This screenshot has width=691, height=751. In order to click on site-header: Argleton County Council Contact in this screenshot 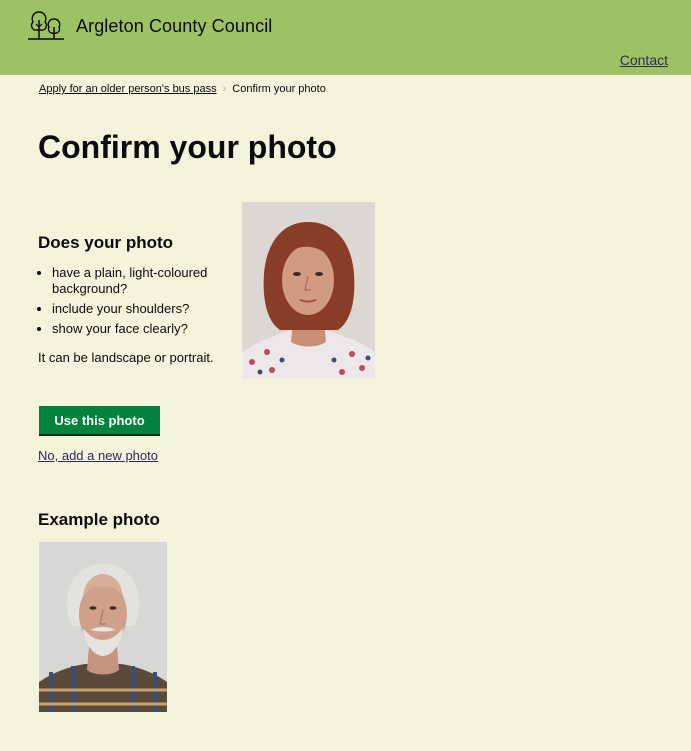, I will do `click(345, 37)`.